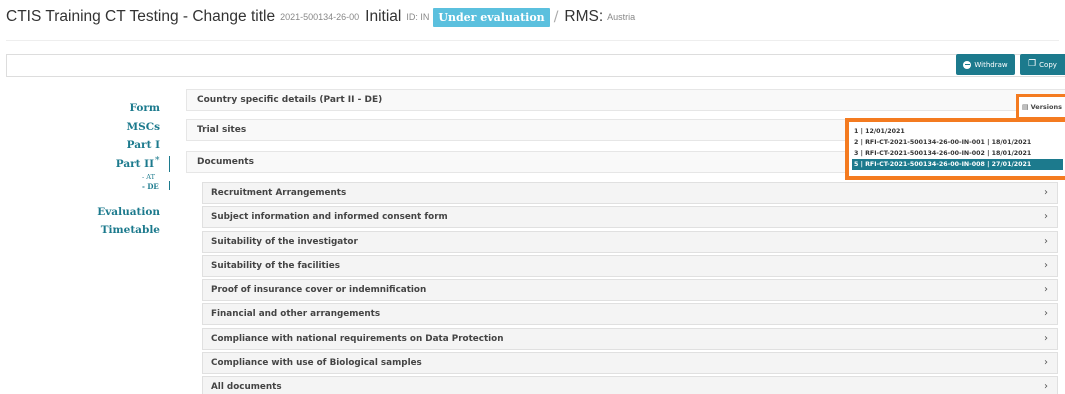 This screenshot has width=1065, height=394. I want to click on sidebar-part-ii-marker: *, so click(157, 161).